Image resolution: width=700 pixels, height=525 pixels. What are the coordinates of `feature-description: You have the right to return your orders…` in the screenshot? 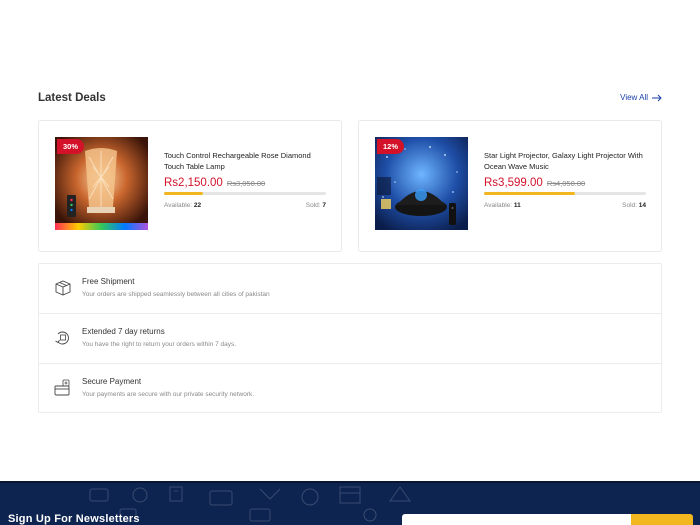 It's located at (159, 344).